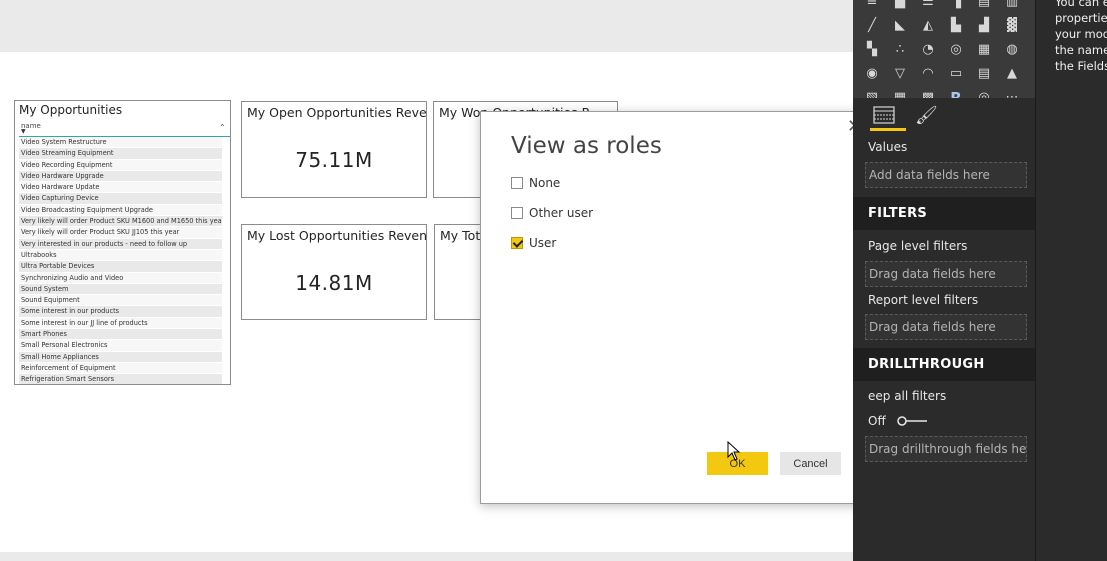 This screenshot has height=561, width=1107. I want to click on slicer-list-item: Small Home Appliances, so click(120, 357).